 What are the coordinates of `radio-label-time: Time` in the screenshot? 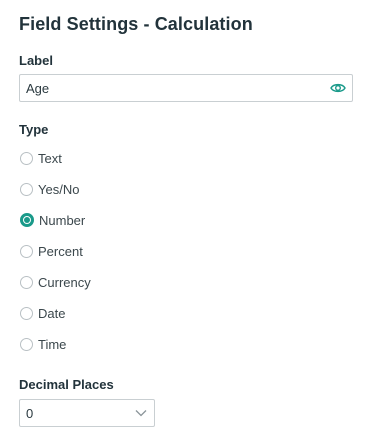 It's located at (52, 344).